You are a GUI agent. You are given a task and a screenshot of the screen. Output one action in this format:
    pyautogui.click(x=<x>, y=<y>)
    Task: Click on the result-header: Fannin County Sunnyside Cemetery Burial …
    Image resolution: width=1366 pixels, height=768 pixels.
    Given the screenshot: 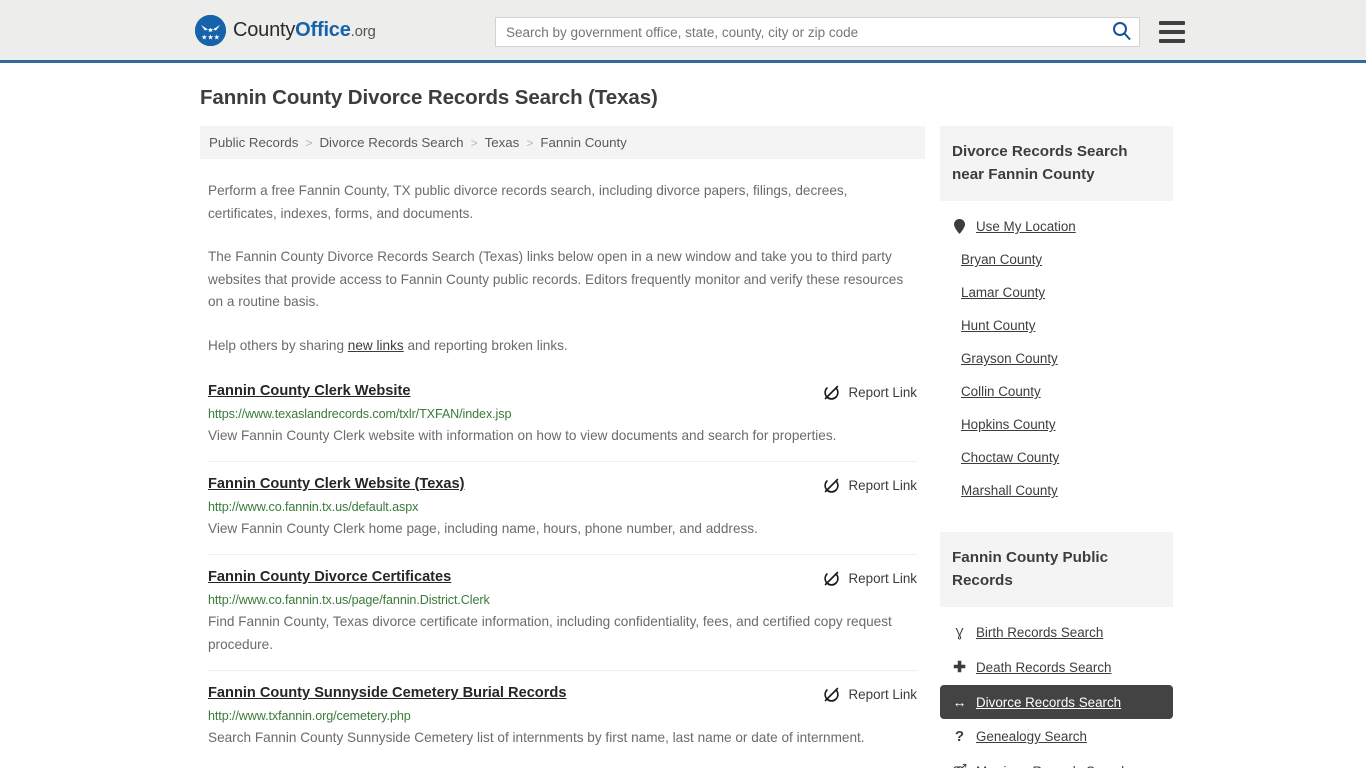 What is the action you would take?
    pyautogui.click(x=562, y=694)
    